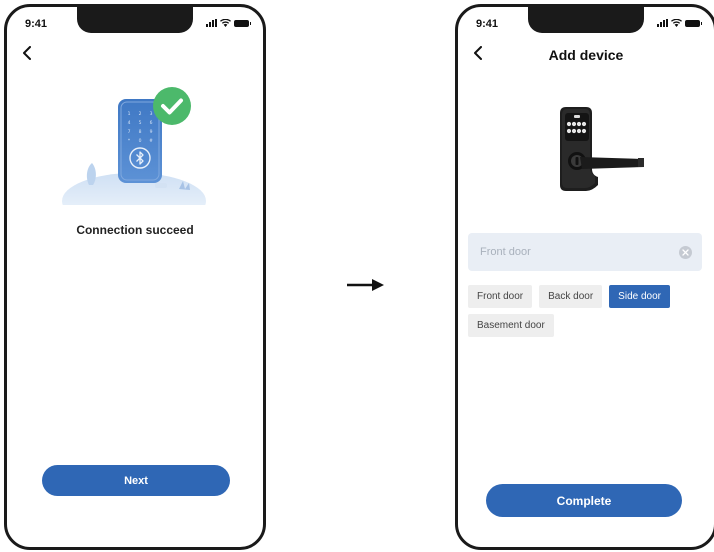 This screenshot has width=714, height=552. Describe the element at coordinates (136, 480) in the screenshot. I see `next-button: Next` at that location.